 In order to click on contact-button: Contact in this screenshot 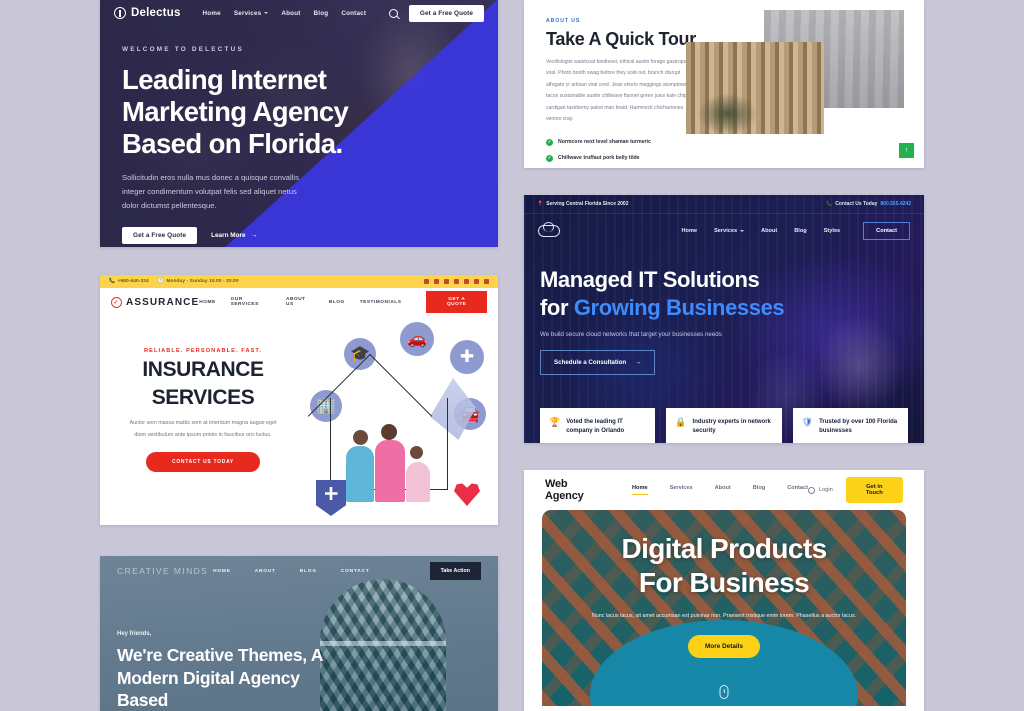, I will do `click(886, 231)`.